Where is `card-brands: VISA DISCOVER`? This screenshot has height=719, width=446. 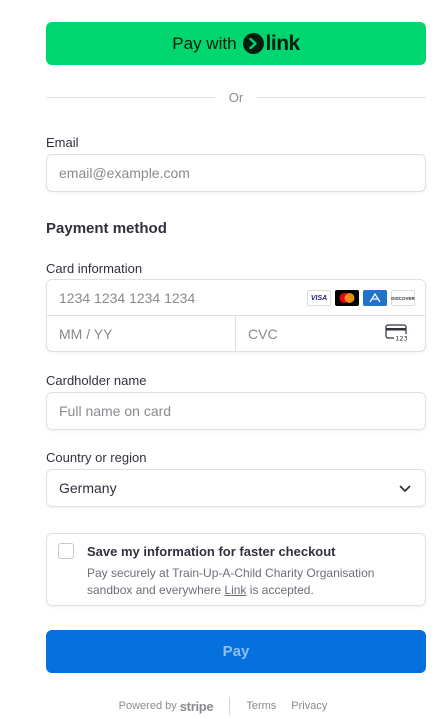 card-brands: VISA DISCOVER is located at coordinates (361, 298).